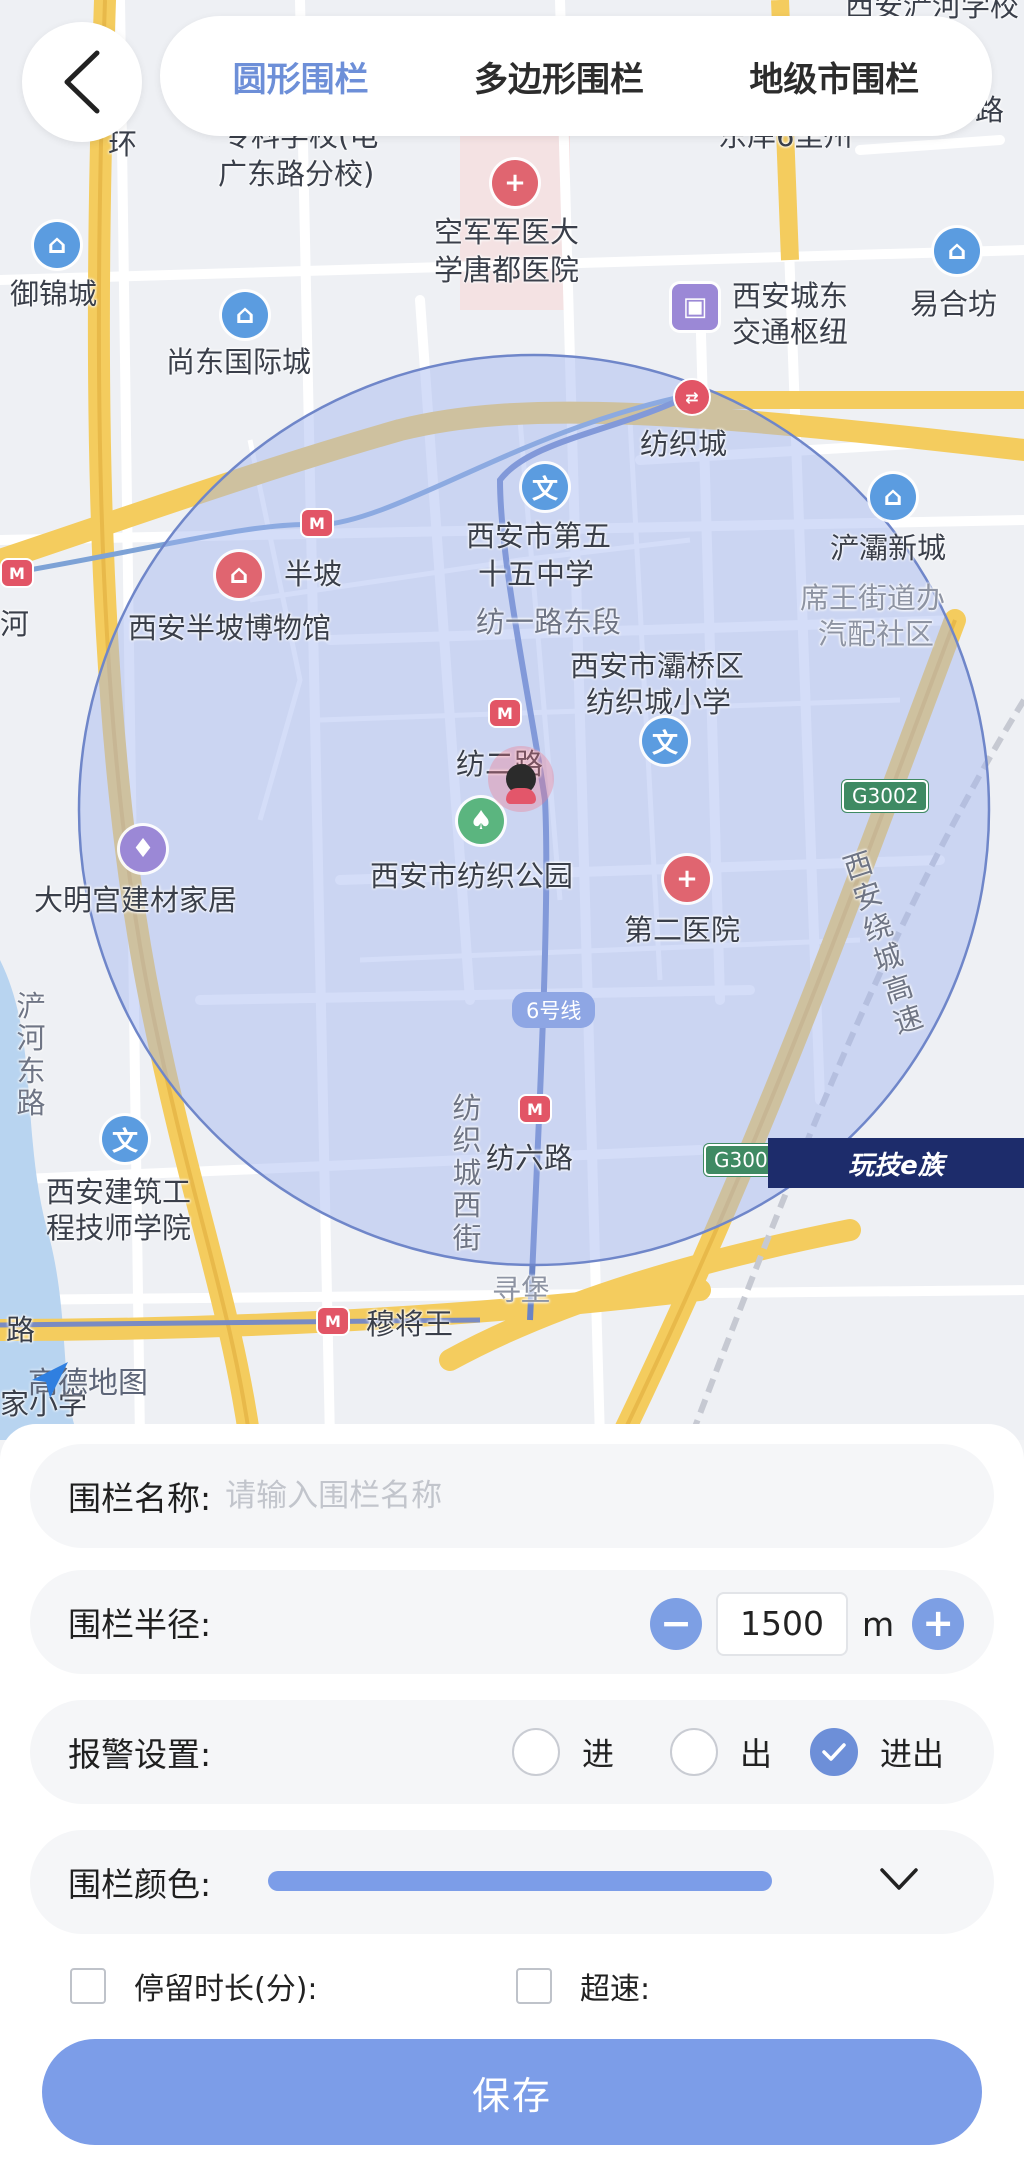 The width and height of the screenshot is (1024, 2173). What do you see at coordinates (230, 628) in the screenshot?
I see `map-label: 西安半坡博物馆` at bounding box center [230, 628].